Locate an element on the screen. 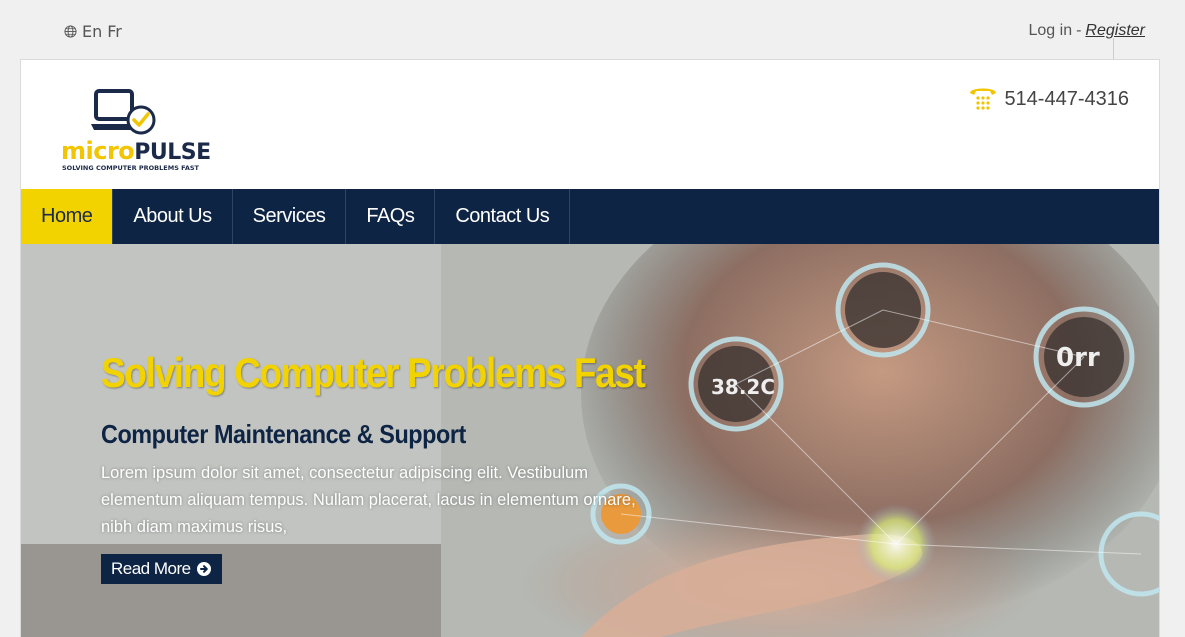 The image size is (1185, 637). laptop-check-icon is located at coordinates (123, 112).